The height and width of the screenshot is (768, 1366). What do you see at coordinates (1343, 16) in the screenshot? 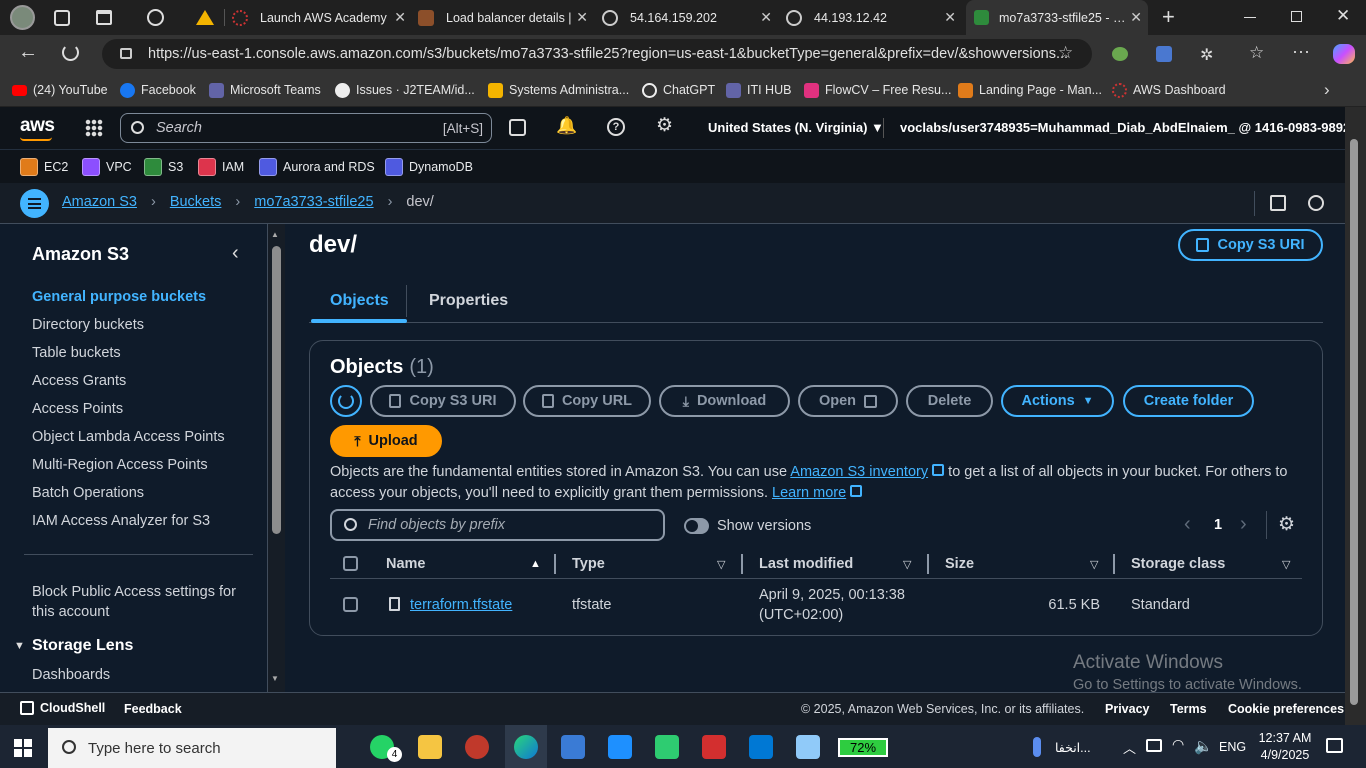
I see `close-window-button: ✕` at bounding box center [1343, 16].